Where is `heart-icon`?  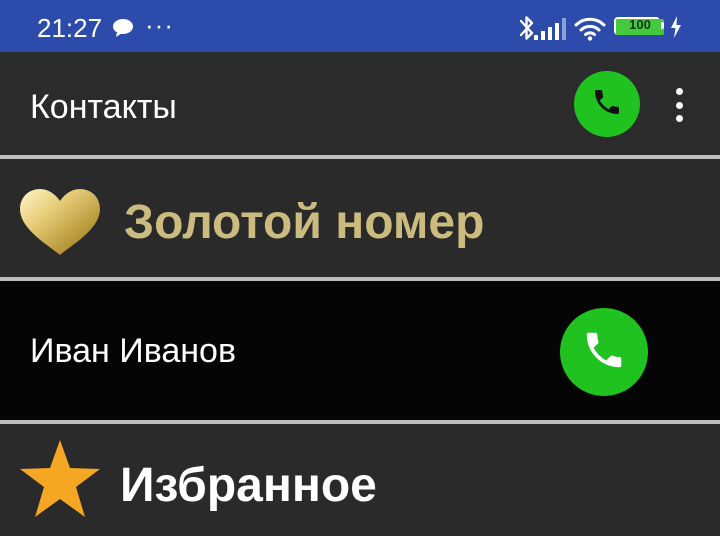
heart-icon is located at coordinates (60, 224).